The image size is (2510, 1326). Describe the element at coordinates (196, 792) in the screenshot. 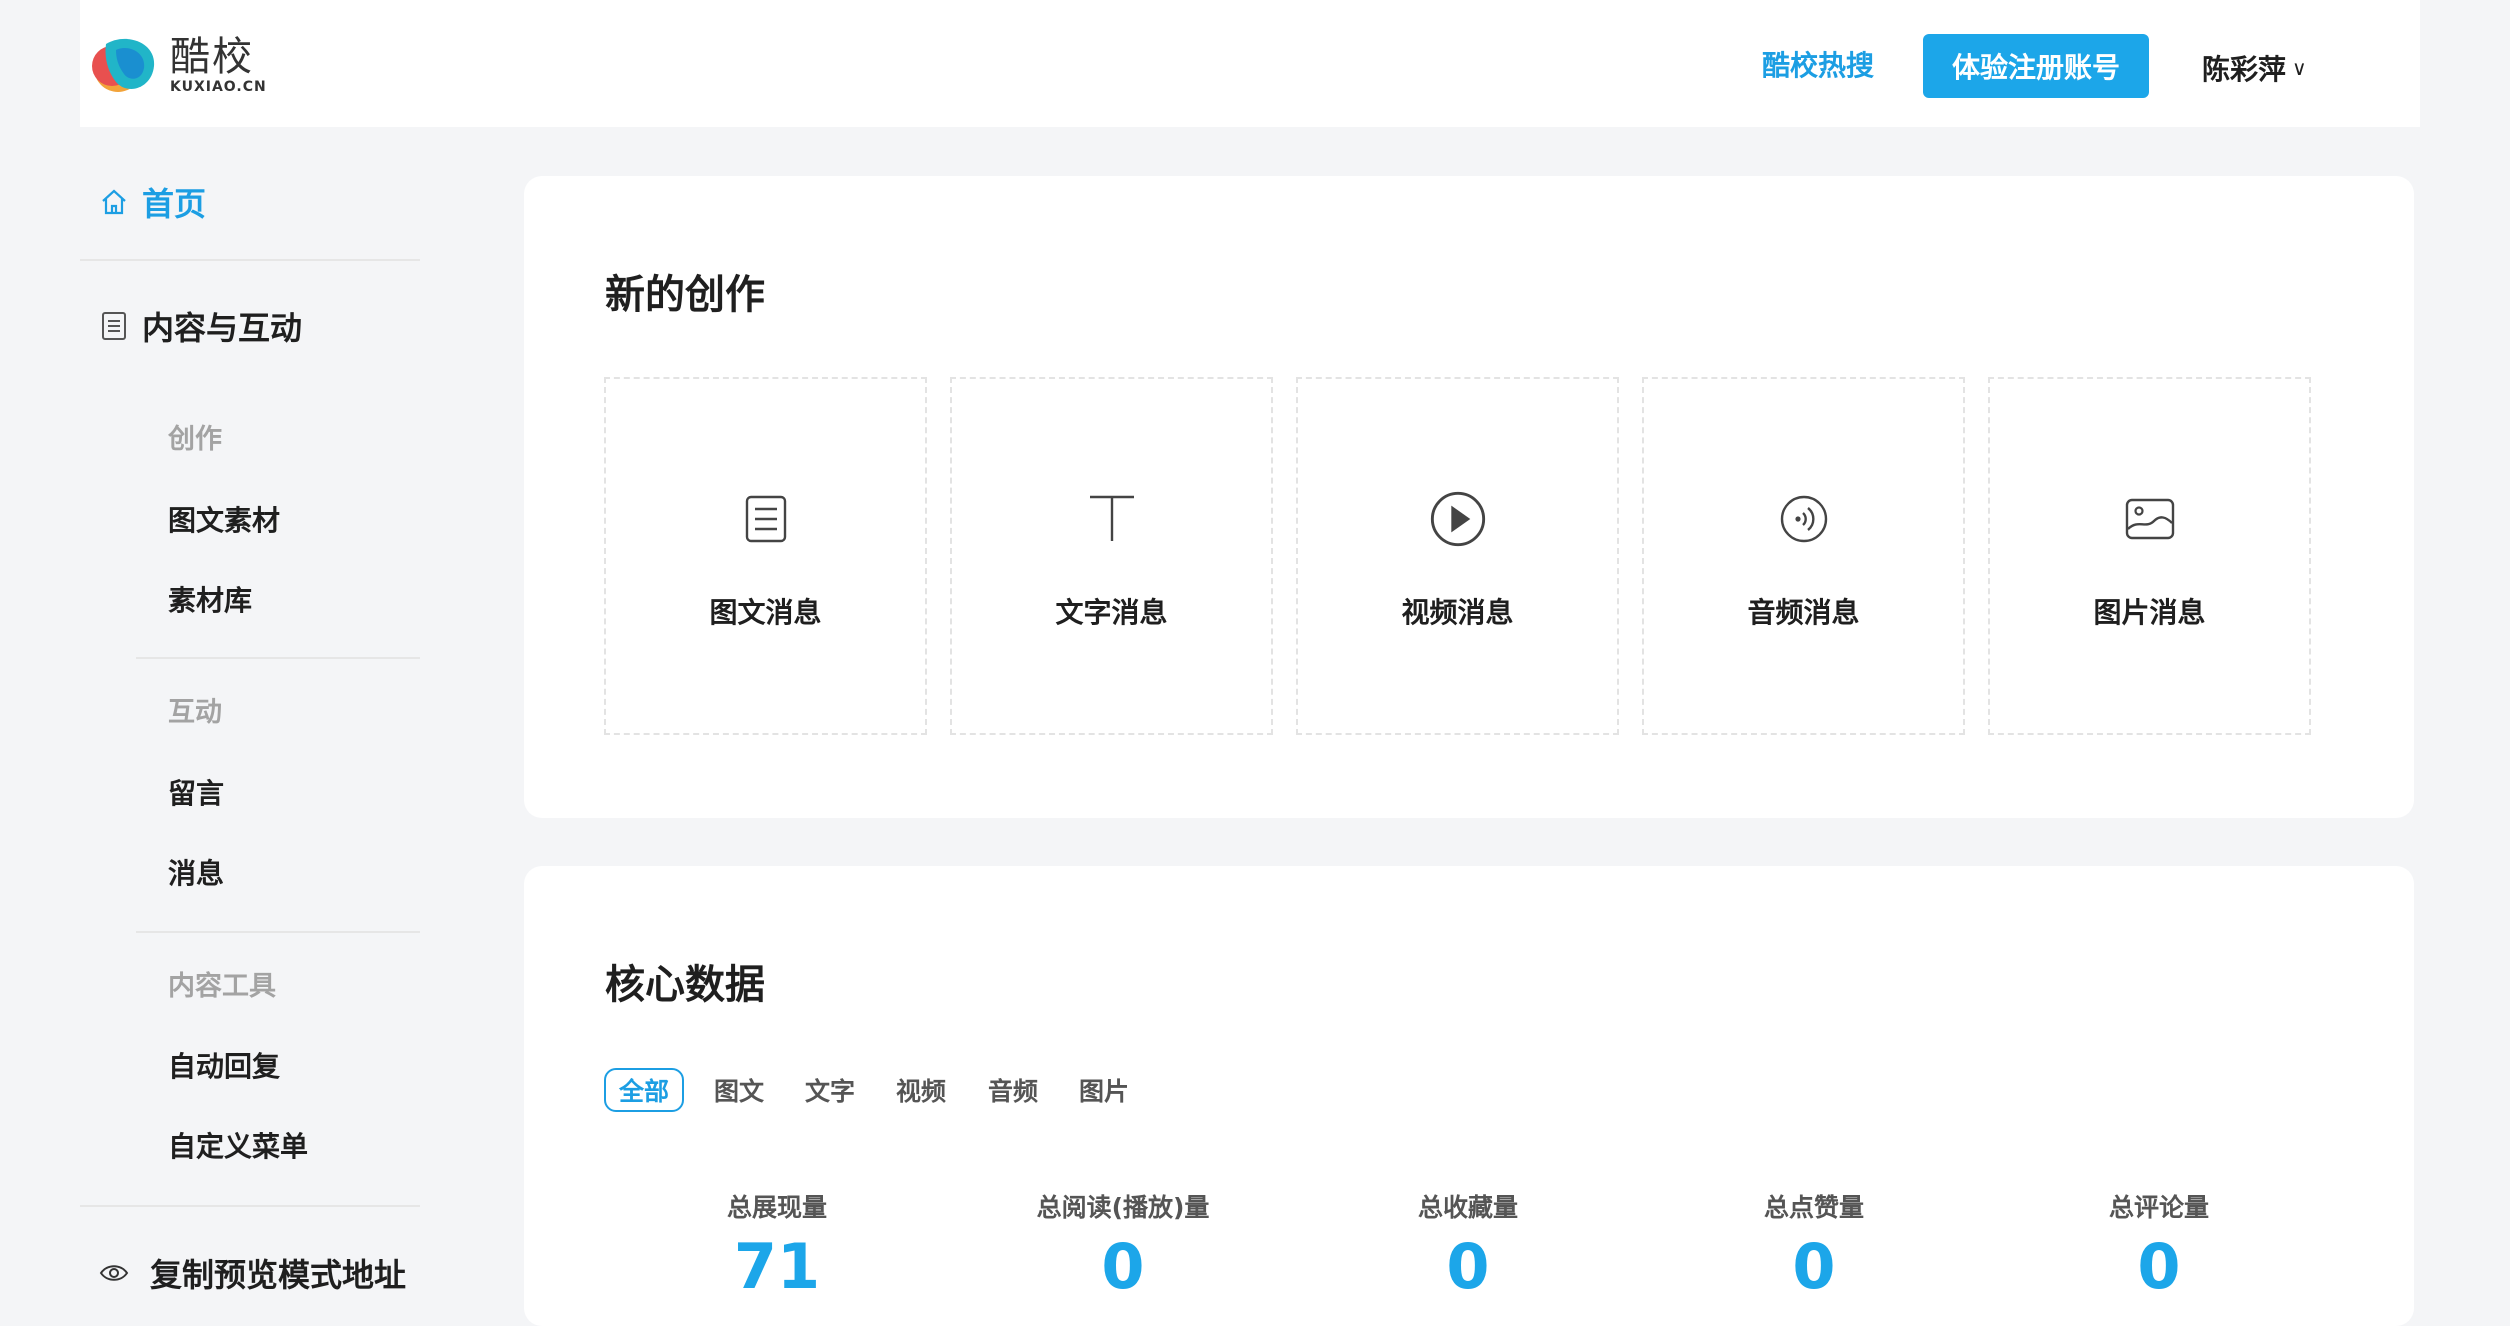

I see `sidebar-item-comments: 留言` at that location.